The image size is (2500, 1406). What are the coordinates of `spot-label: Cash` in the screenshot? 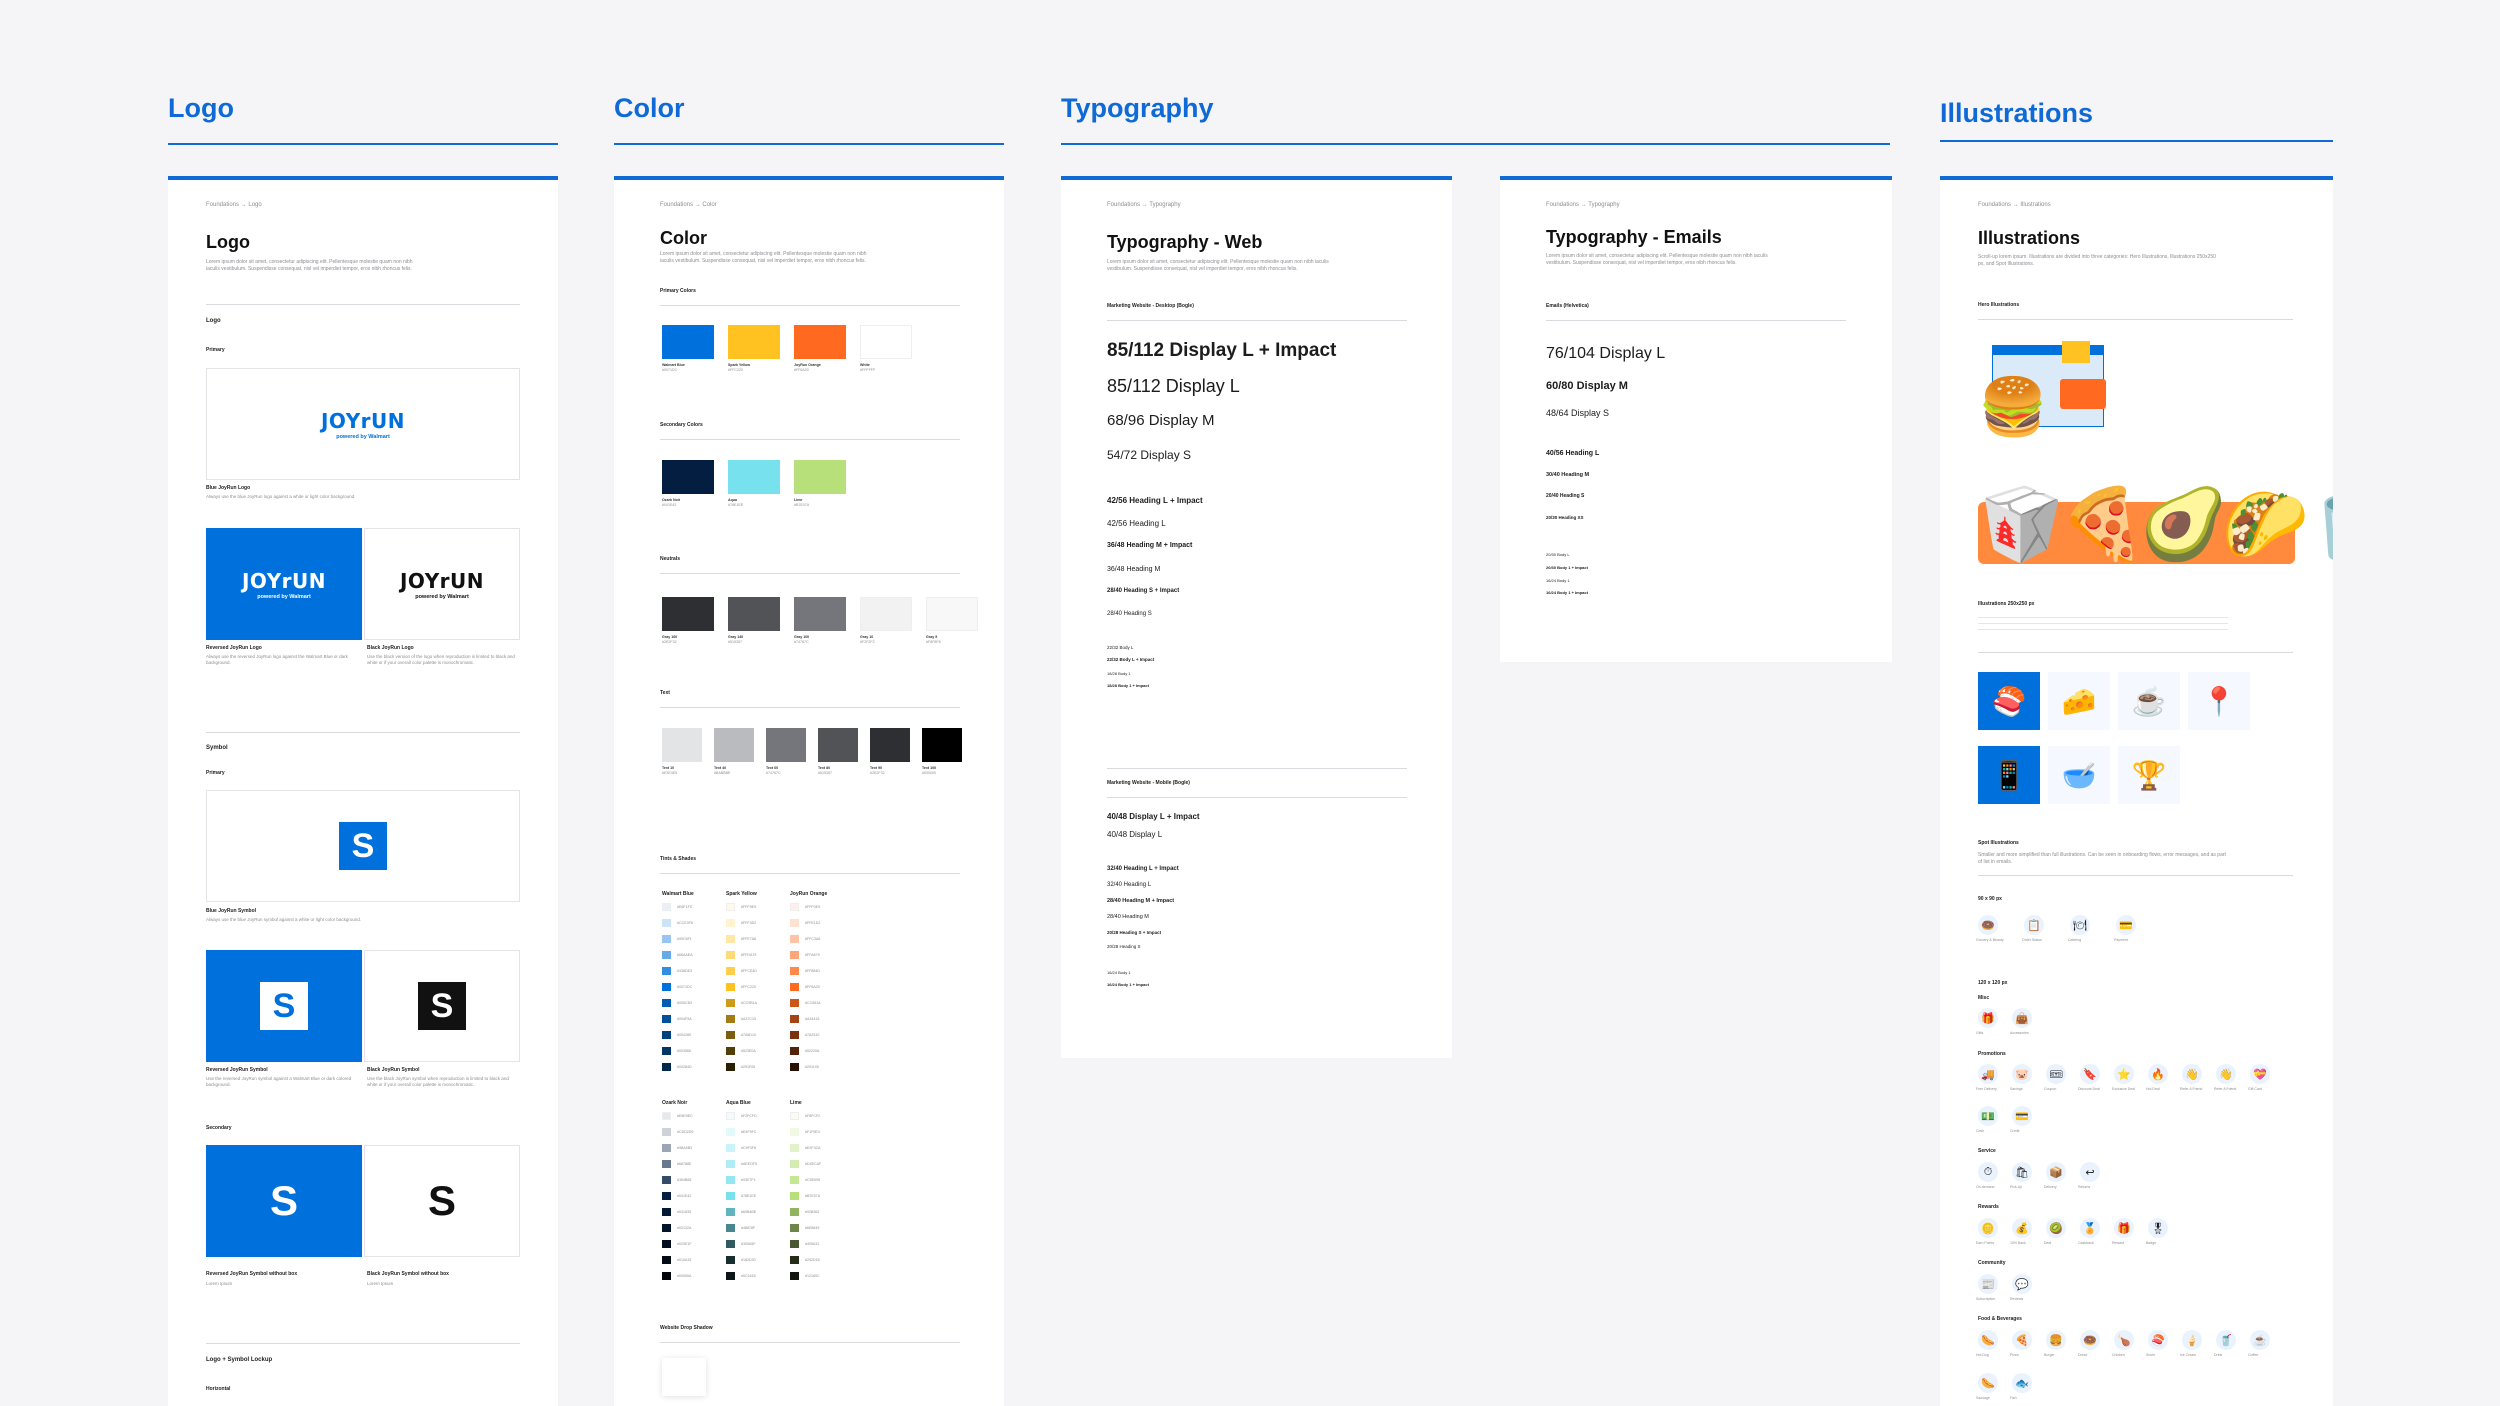 It's located at (1980, 1131).